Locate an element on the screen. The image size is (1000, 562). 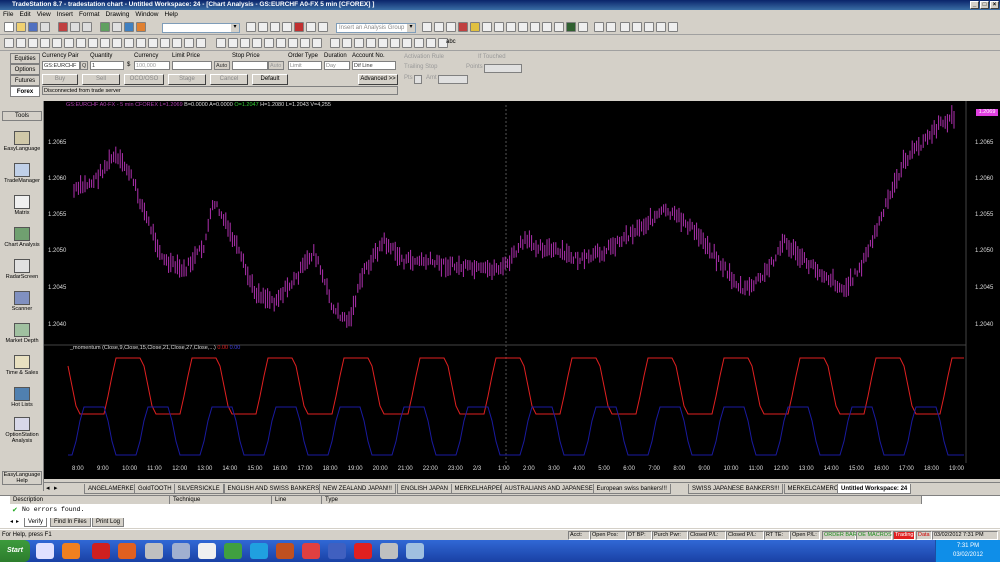
col-description: Description is located at coordinates (90, 500).